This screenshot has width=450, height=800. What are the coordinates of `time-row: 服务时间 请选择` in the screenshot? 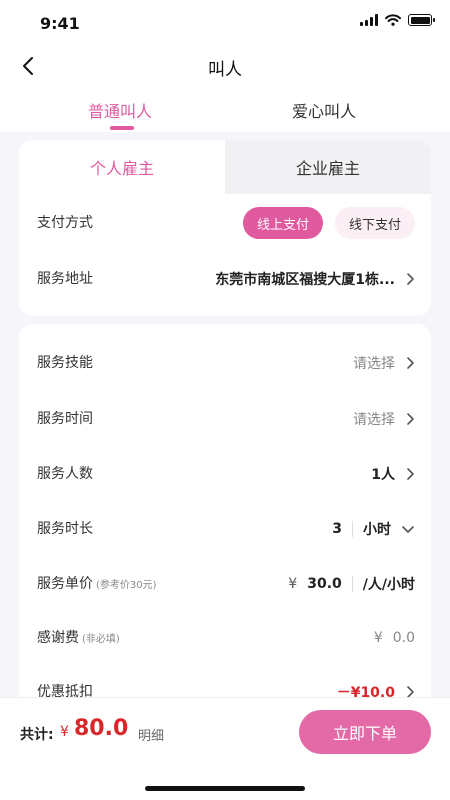 It's located at (225, 419).